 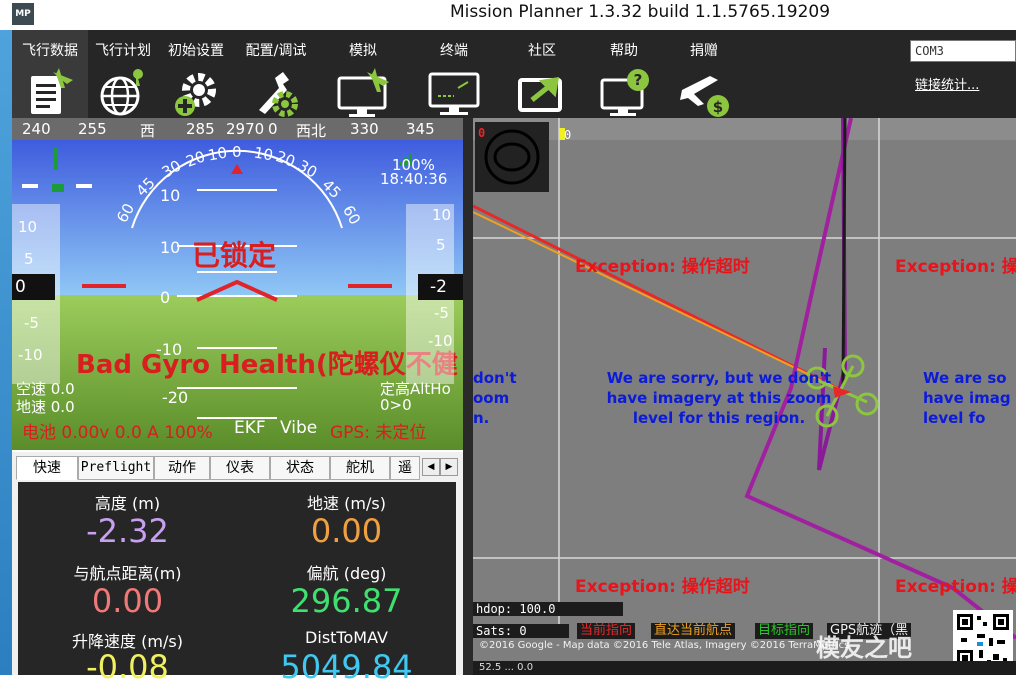 I want to click on flight-plan-icon, so click(x=121, y=92).